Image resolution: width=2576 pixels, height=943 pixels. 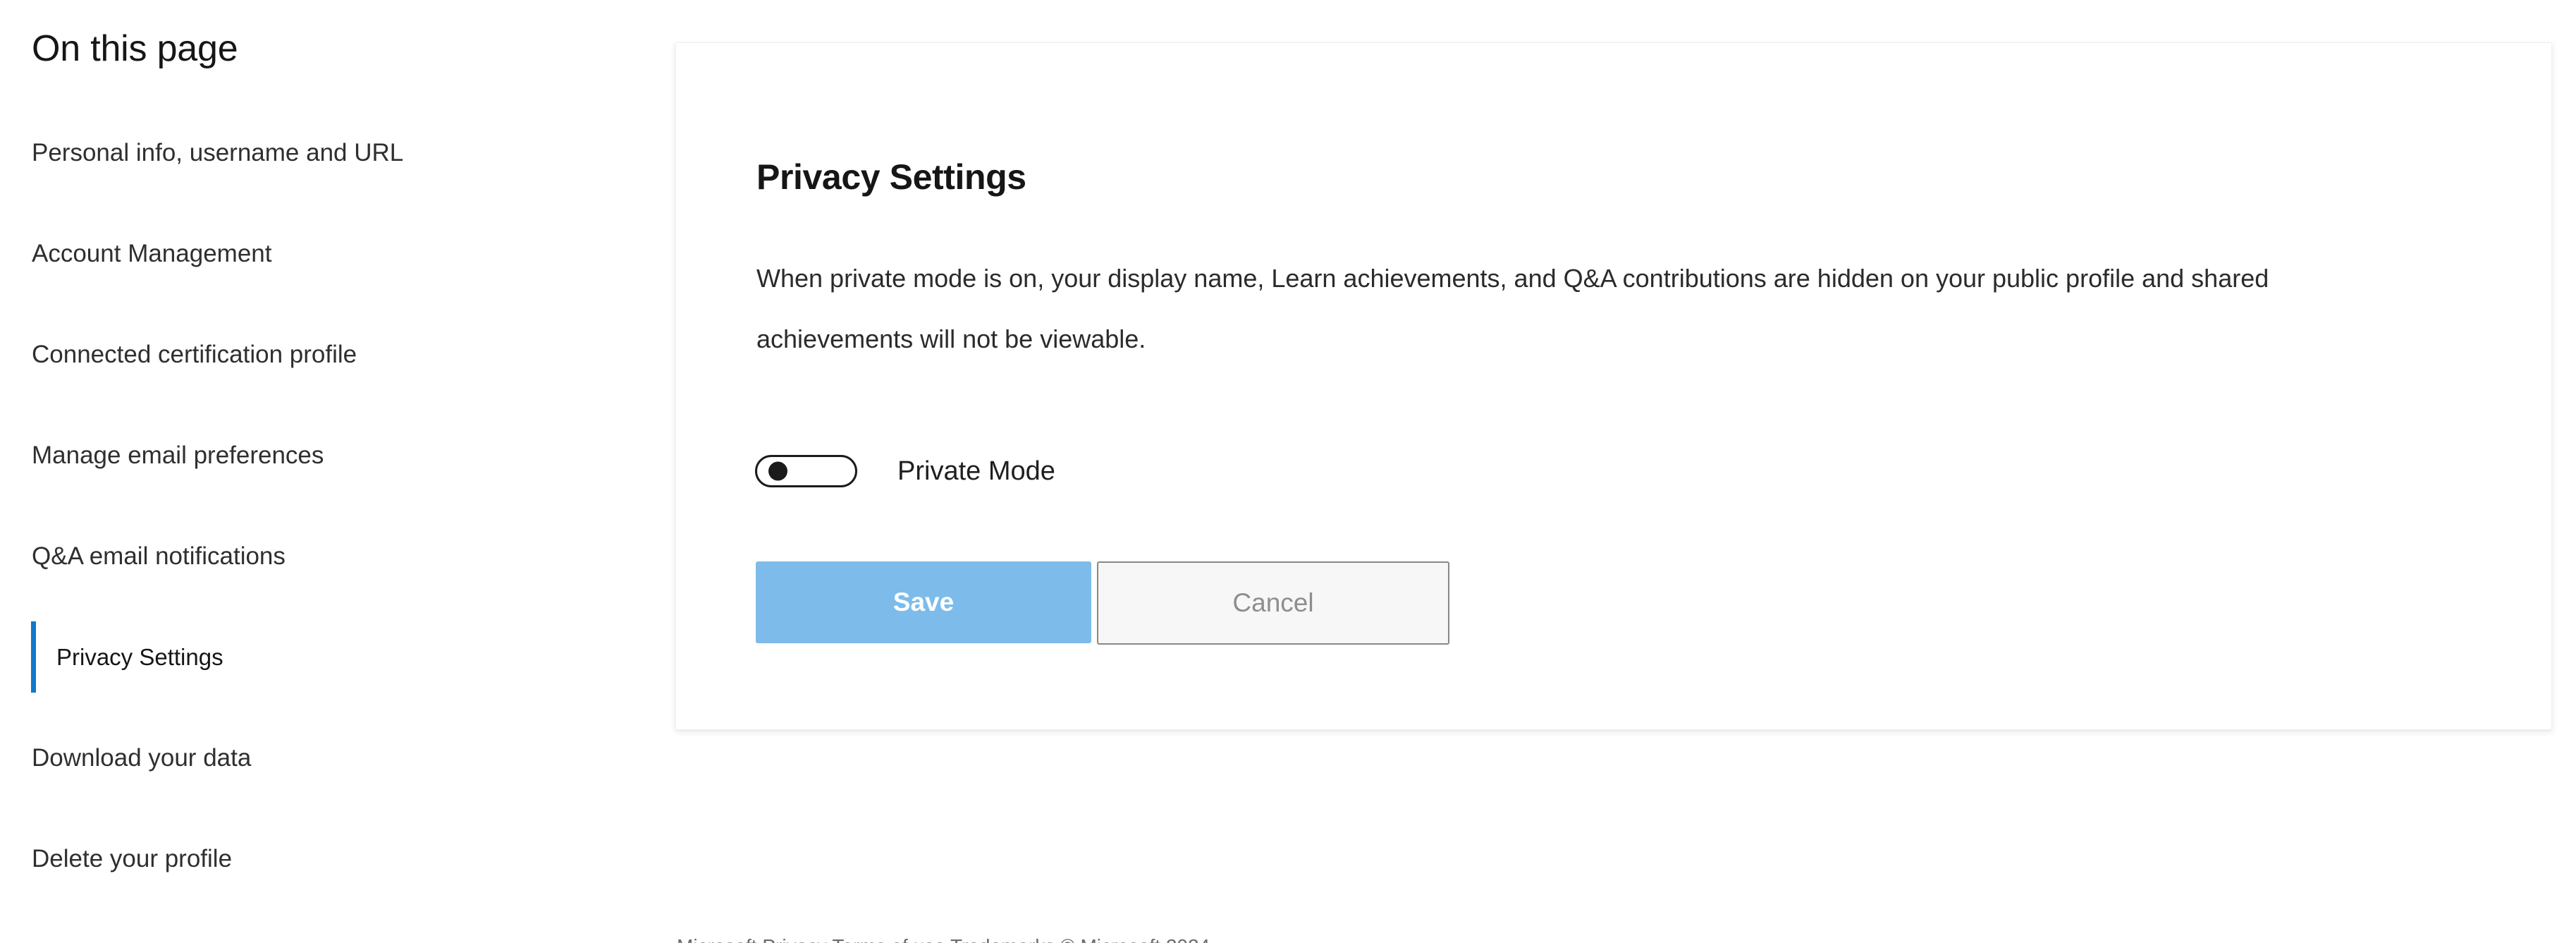 I want to click on sidebar-item-label: Download your data, so click(x=142, y=758).